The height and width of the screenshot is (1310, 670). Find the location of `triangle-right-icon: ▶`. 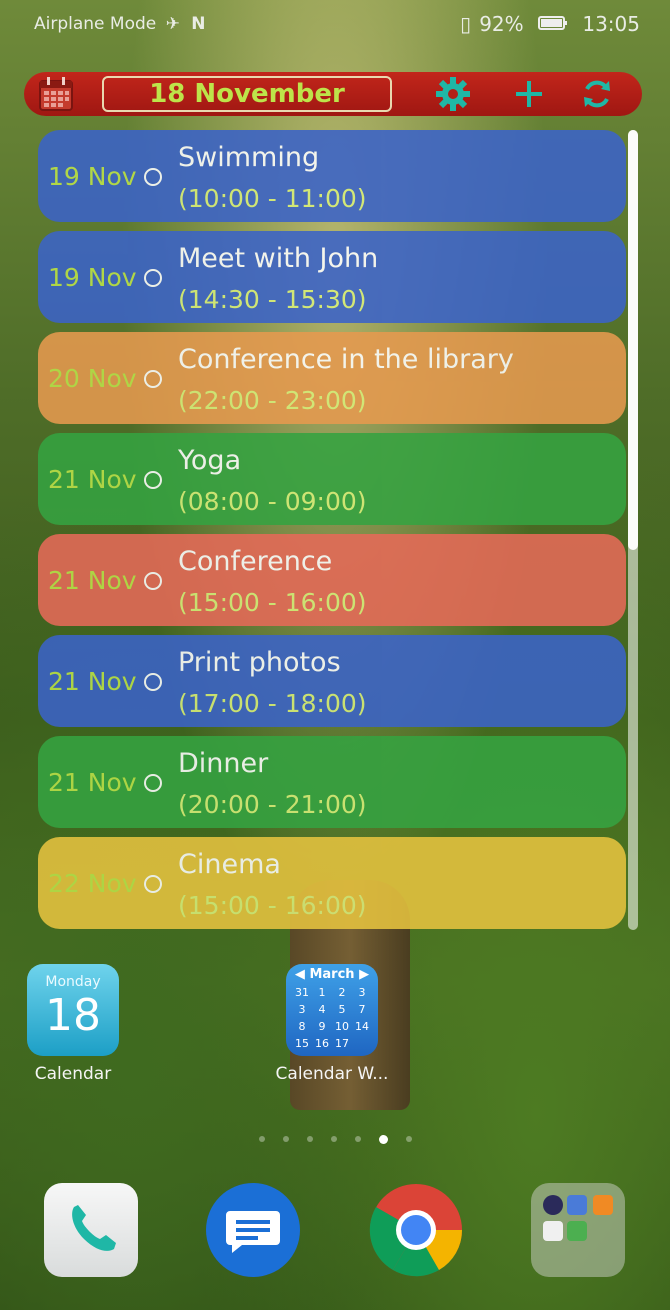

triangle-right-icon: ▶ is located at coordinates (364, 974).